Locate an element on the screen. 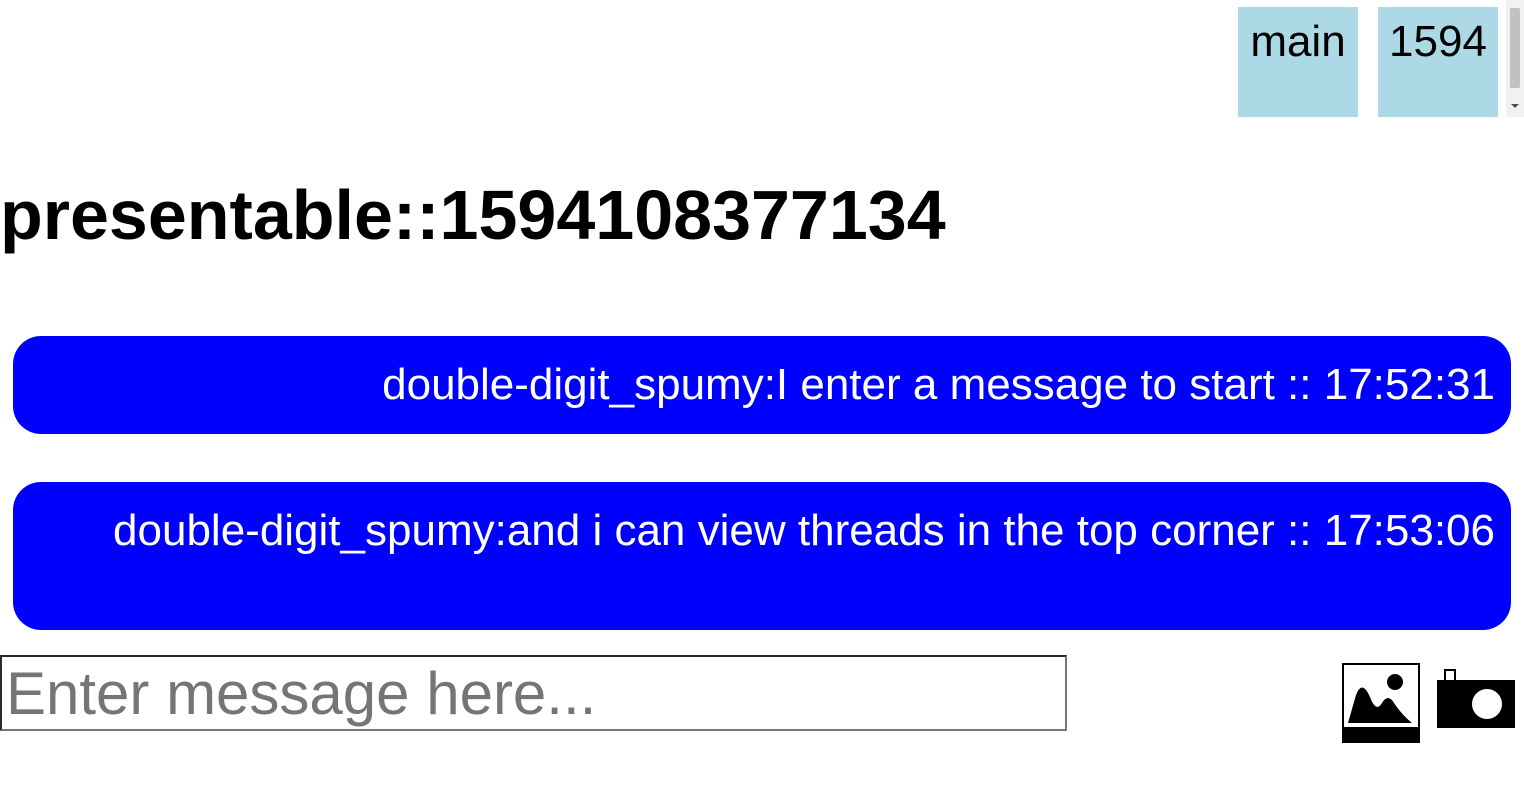  camera-icon is located at coordinates (1476, 698).